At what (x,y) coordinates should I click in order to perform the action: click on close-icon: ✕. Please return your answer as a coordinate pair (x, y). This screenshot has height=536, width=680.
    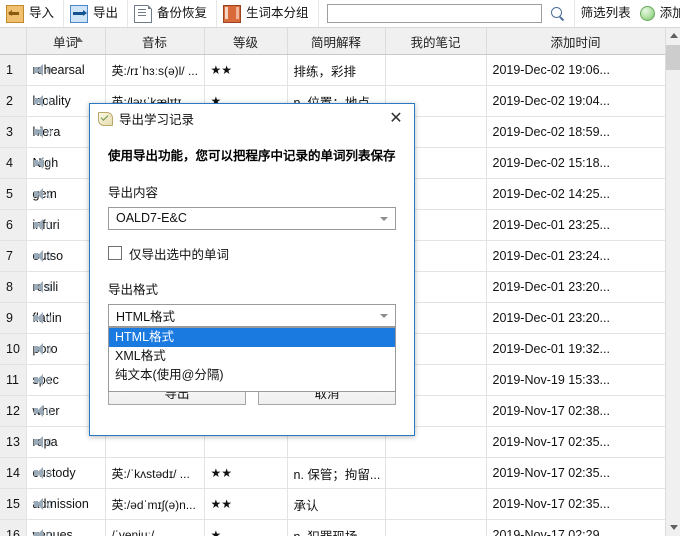
    Looking at the image, I should click on (396, 118).